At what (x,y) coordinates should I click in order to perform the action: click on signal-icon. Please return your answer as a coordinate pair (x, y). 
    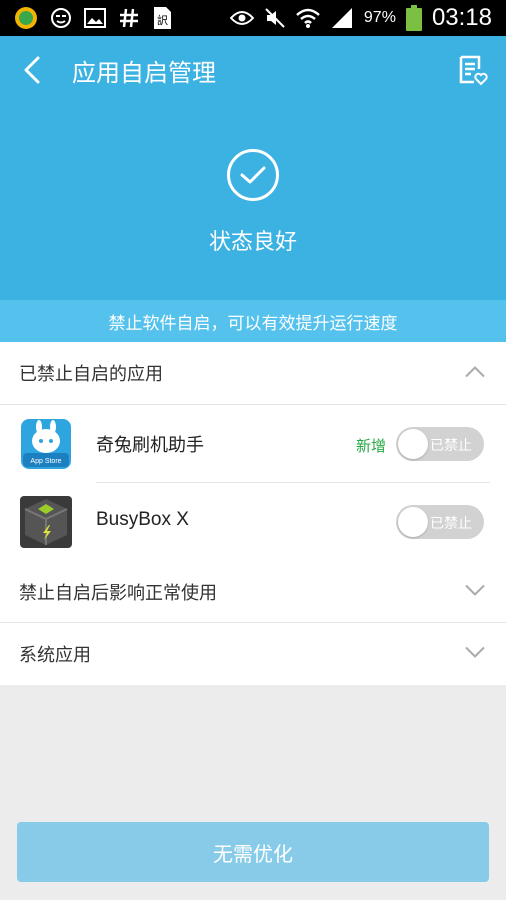
    Looking at the image, I should click on (342, 18).